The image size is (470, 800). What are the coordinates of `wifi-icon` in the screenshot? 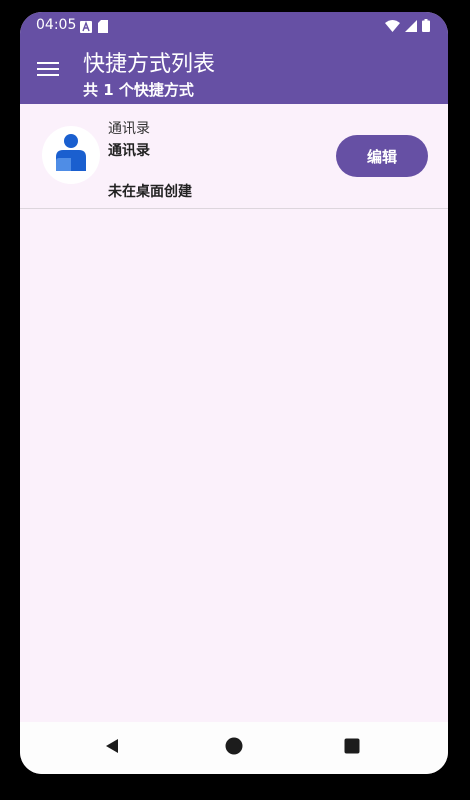 It's located at (392, 26).